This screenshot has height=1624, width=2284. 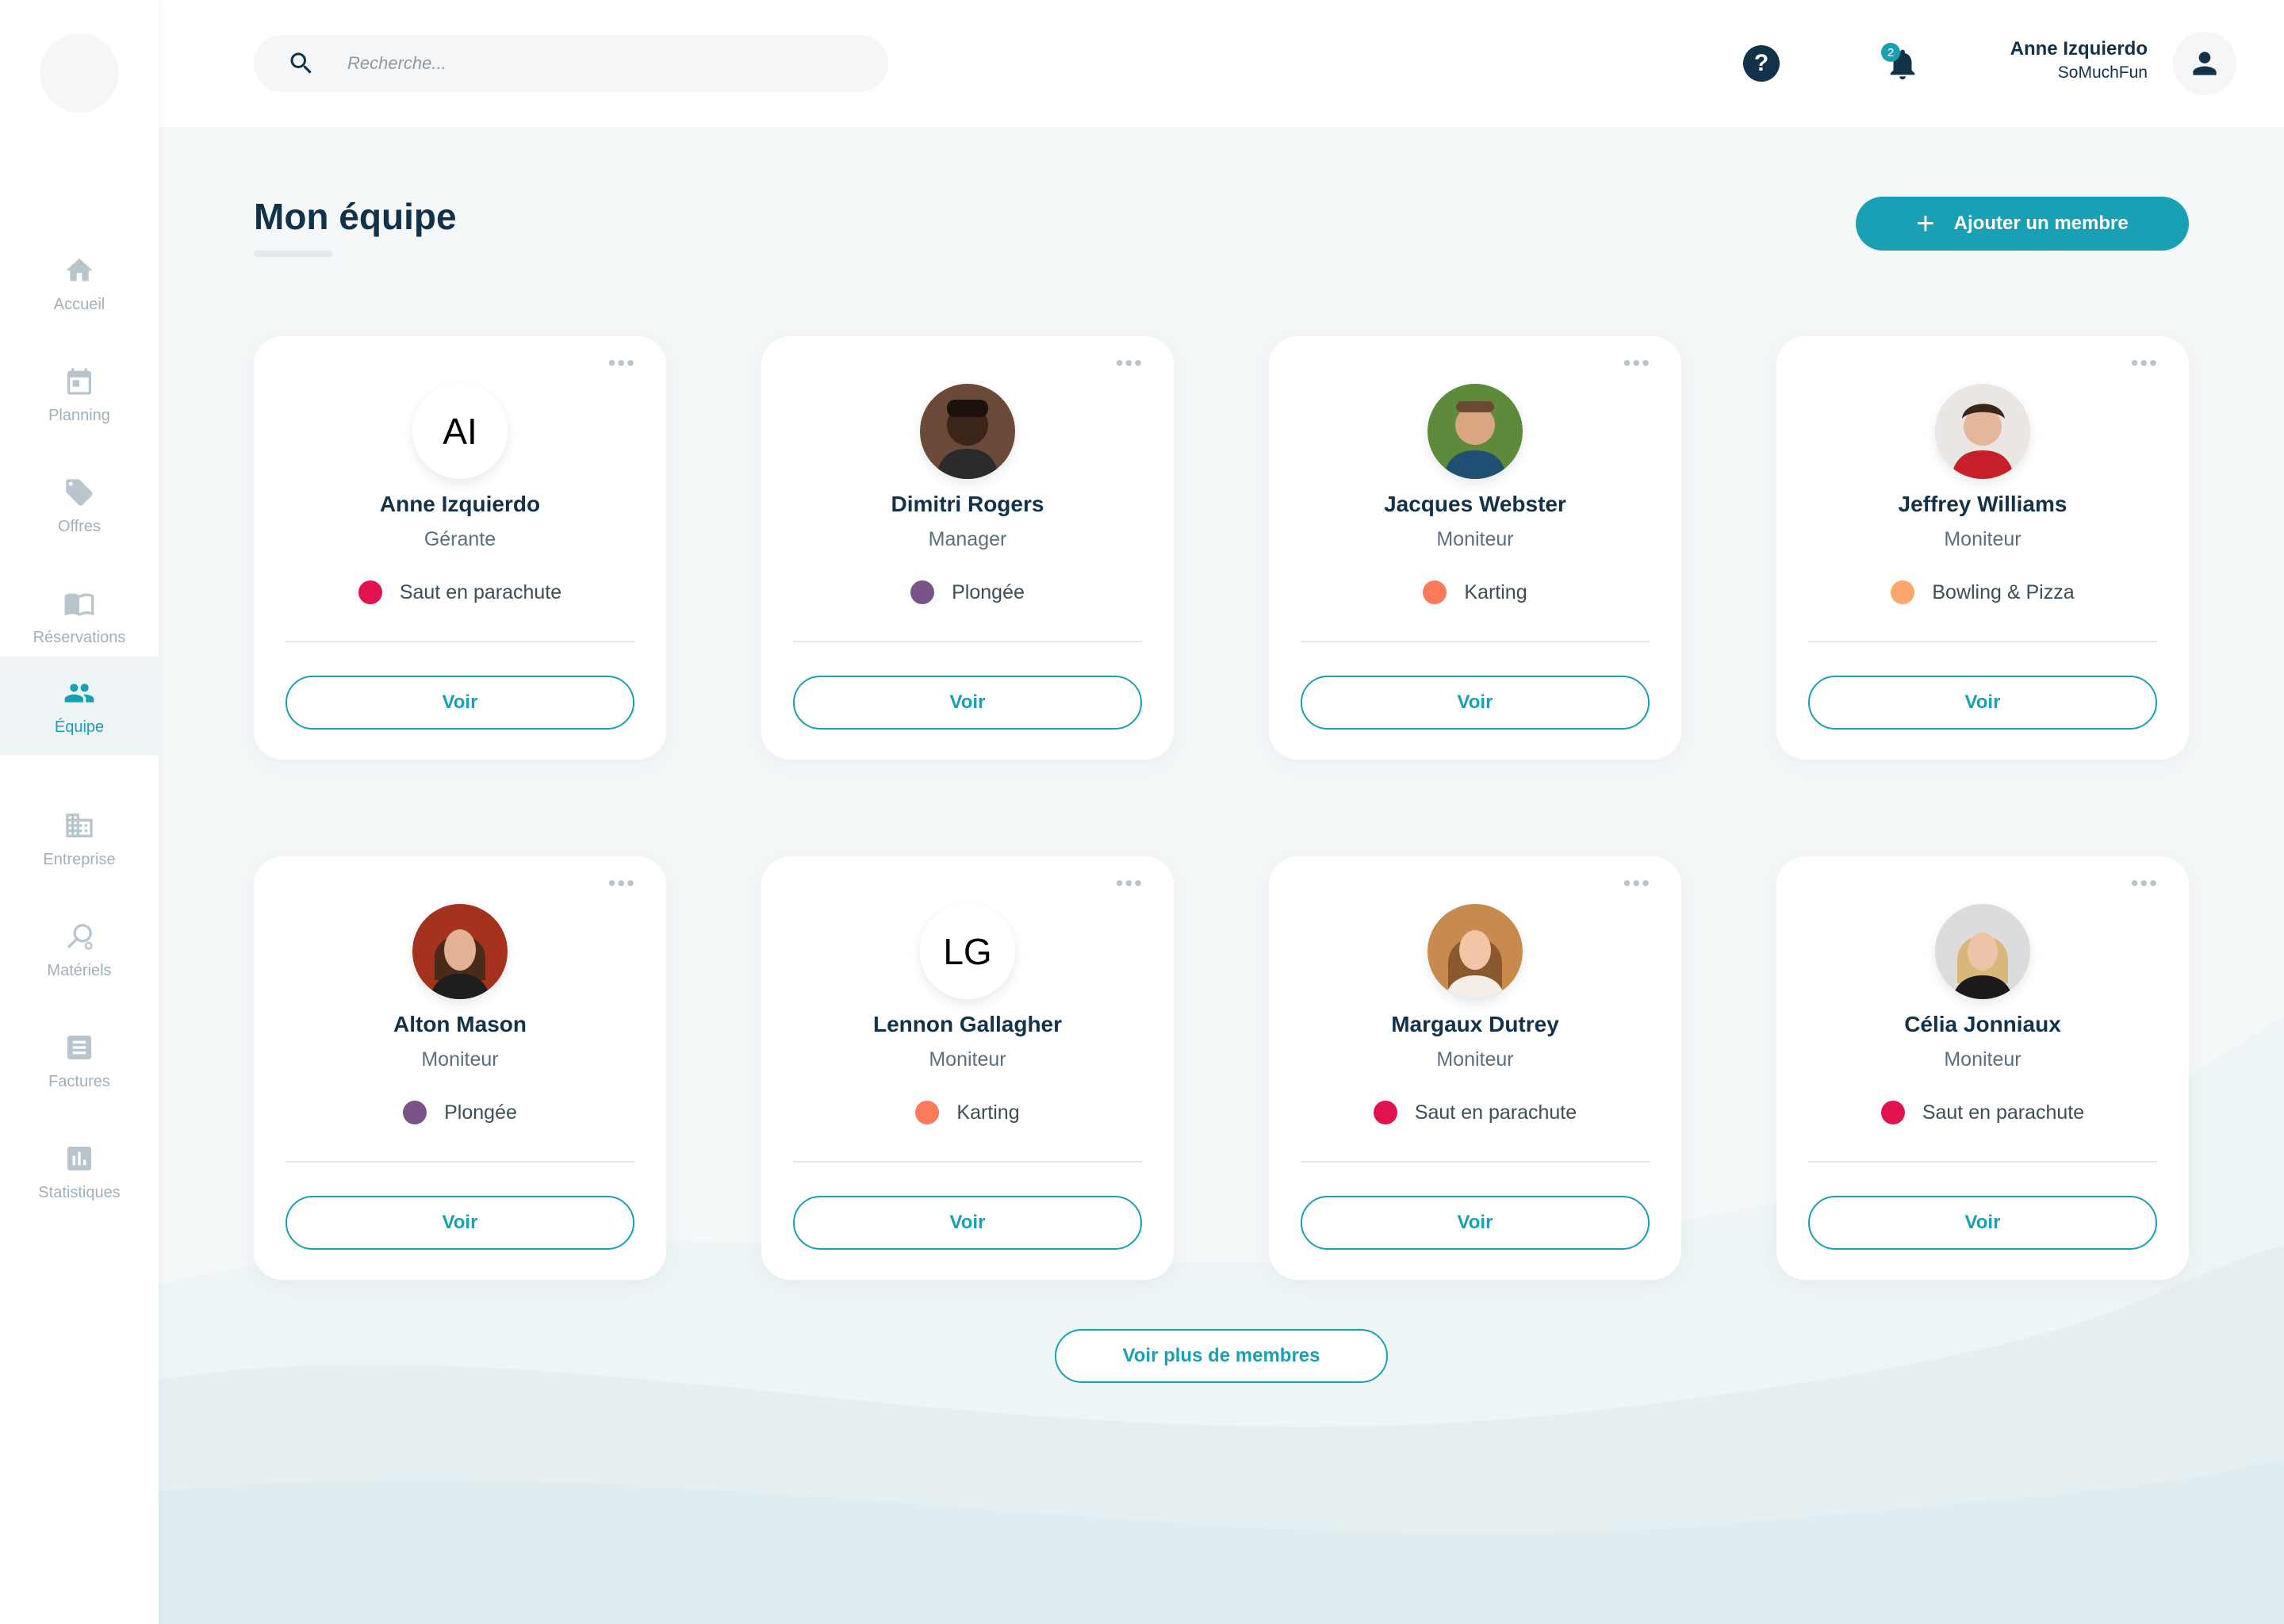 I want to click on avatar-initials: LG, so click(x=967, y=952).